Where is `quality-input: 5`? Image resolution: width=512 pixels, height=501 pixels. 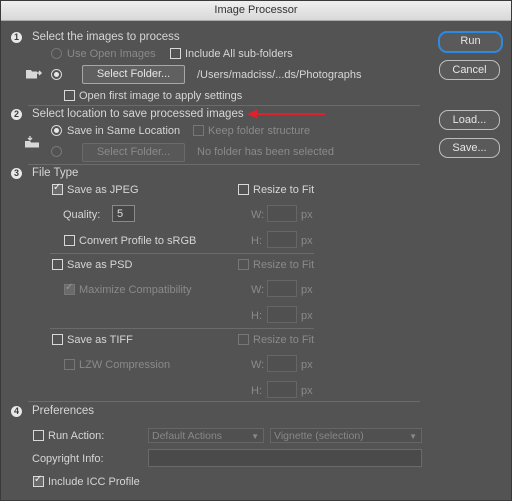
quality-input: 5 is located at coordinates (123, 213).